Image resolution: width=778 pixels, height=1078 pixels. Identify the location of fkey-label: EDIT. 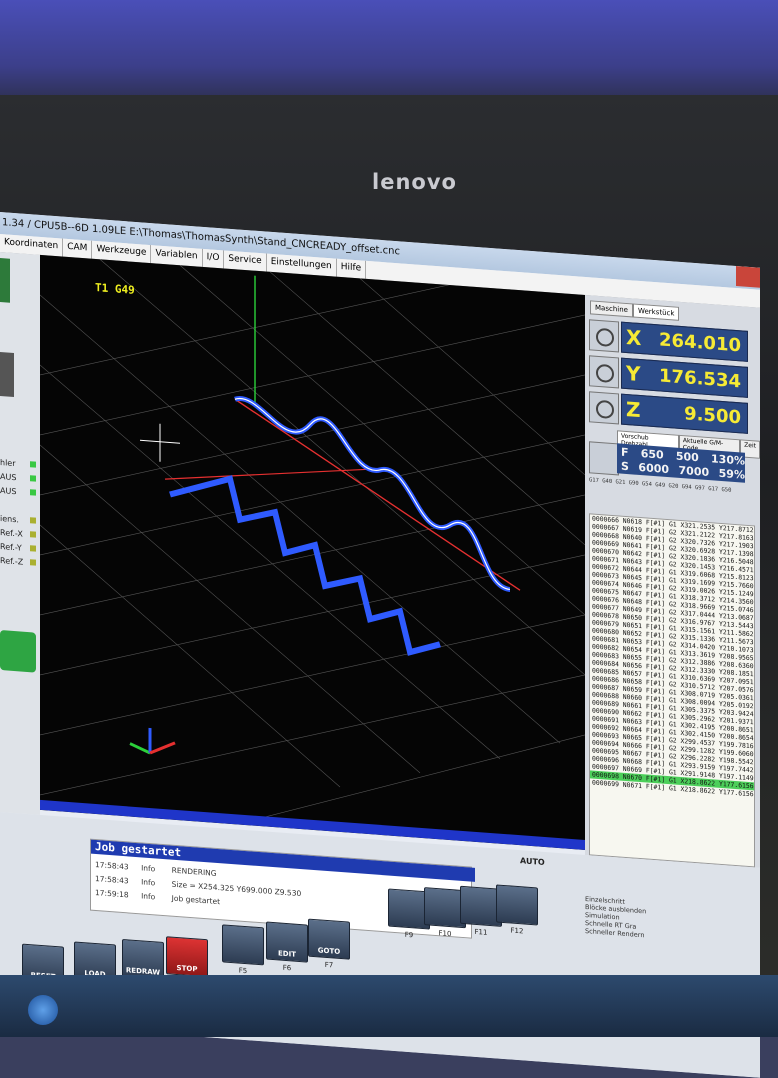
(287, 954).